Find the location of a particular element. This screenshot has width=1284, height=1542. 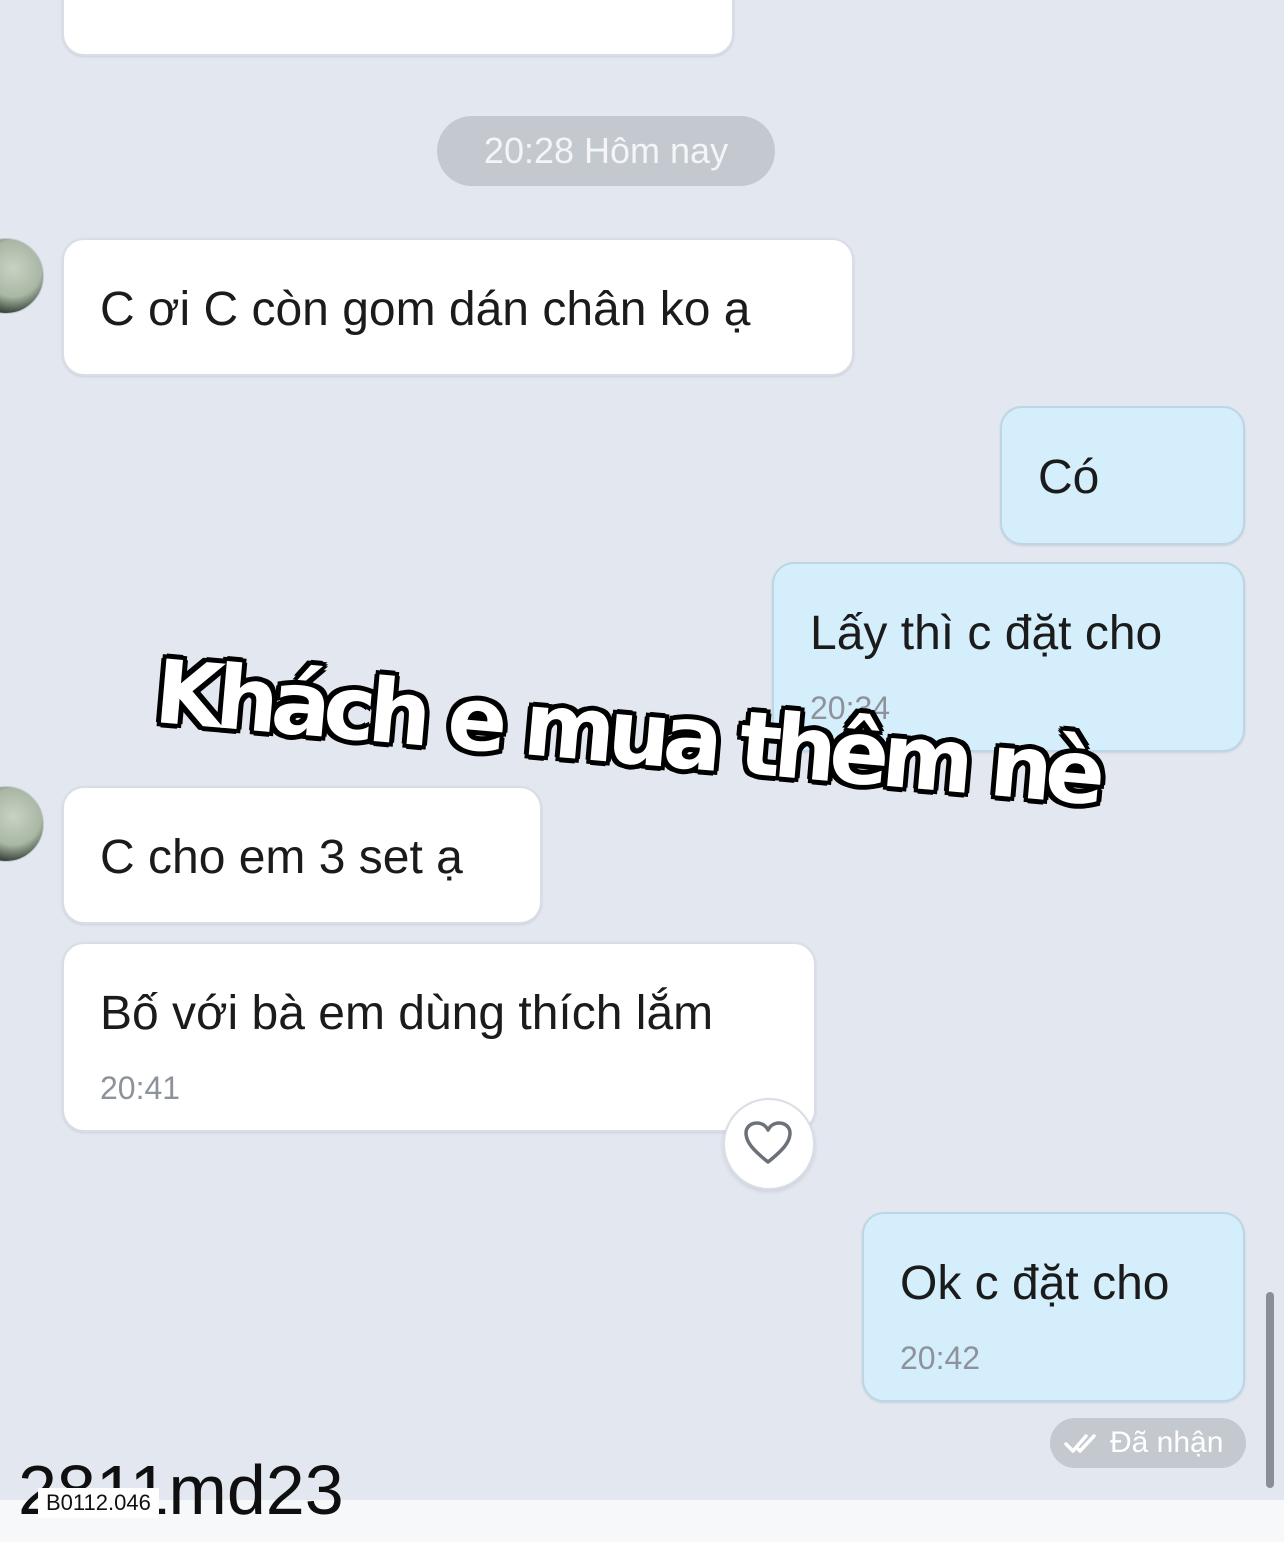

delivery-status-badge: Đã nhận is located at coordinates (1148, 1443).